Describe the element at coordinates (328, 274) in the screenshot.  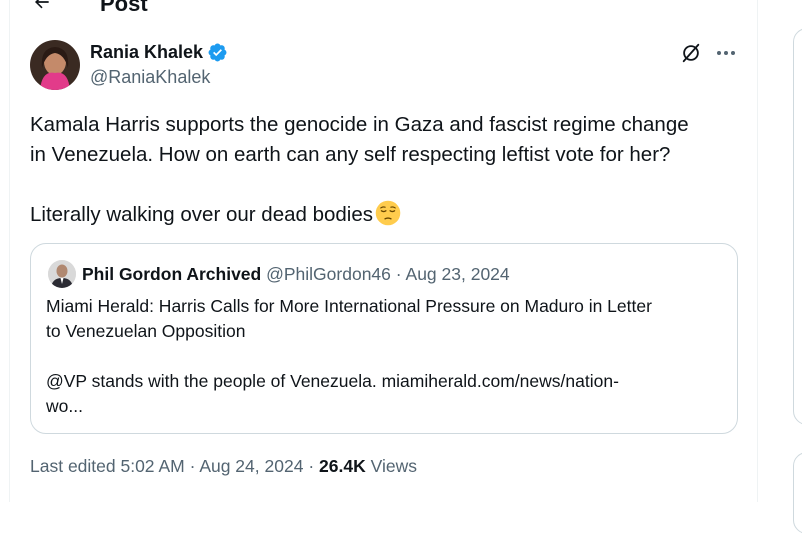
I see `quote-author-handle: @PhilGordon46` at that location.